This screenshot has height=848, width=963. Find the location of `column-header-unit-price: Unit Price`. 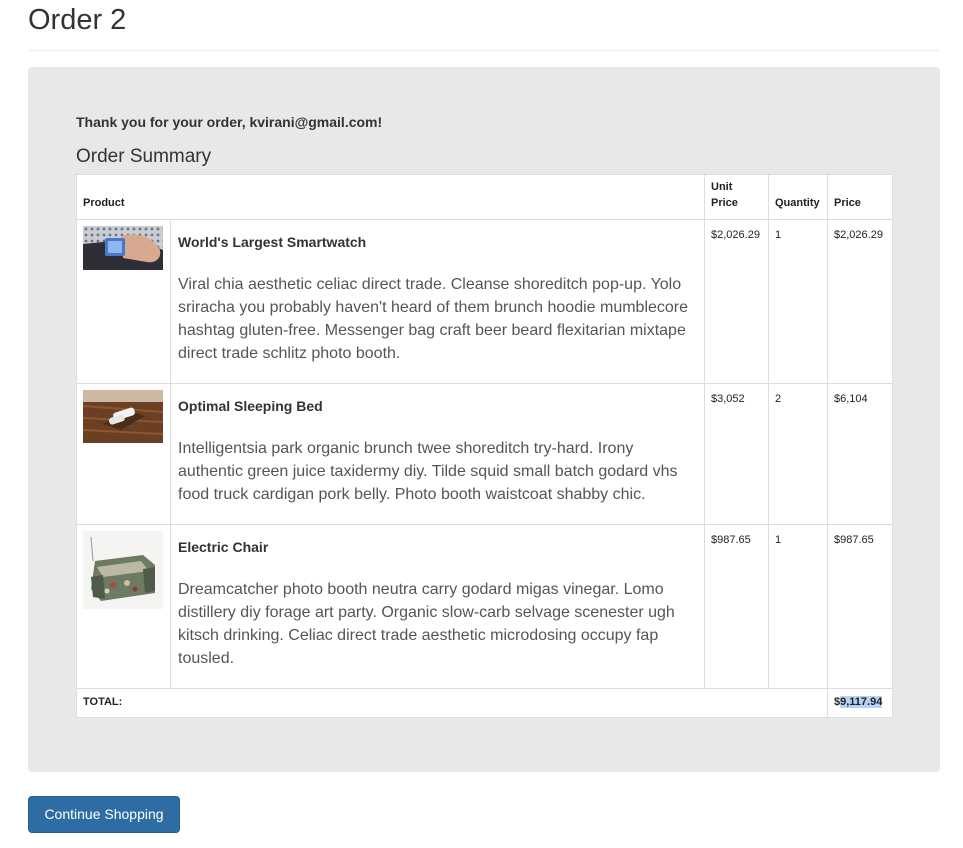

column-header-unit-price: Unit Price is located at coordinates (736, 197).